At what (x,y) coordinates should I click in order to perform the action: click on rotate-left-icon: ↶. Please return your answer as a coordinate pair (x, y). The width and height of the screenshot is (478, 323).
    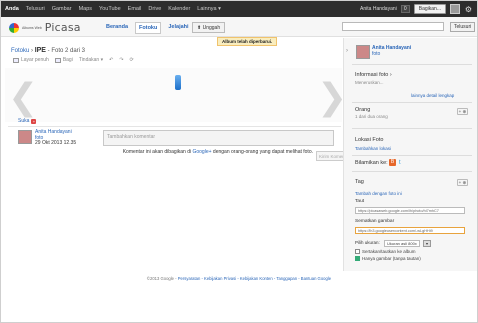
    Looking at the image, I should click on (111, 60).